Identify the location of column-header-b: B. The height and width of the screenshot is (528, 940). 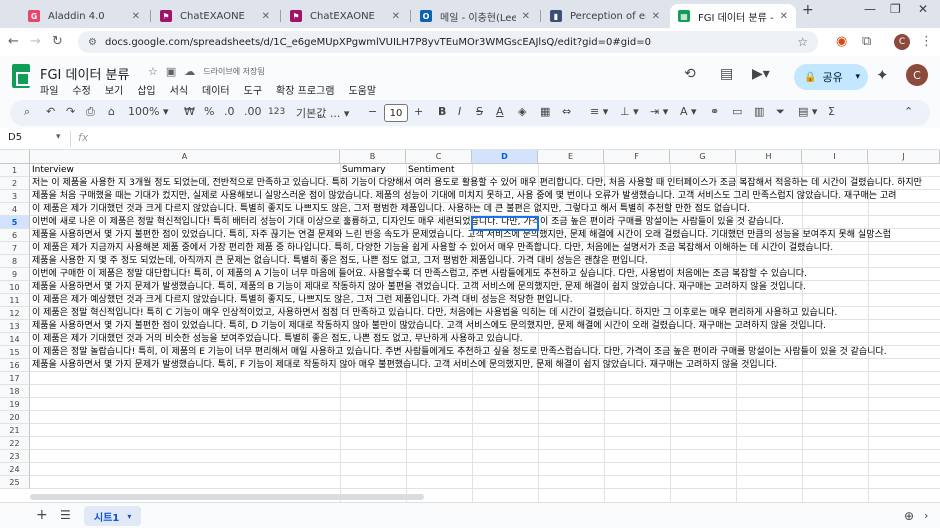
(373, 157).